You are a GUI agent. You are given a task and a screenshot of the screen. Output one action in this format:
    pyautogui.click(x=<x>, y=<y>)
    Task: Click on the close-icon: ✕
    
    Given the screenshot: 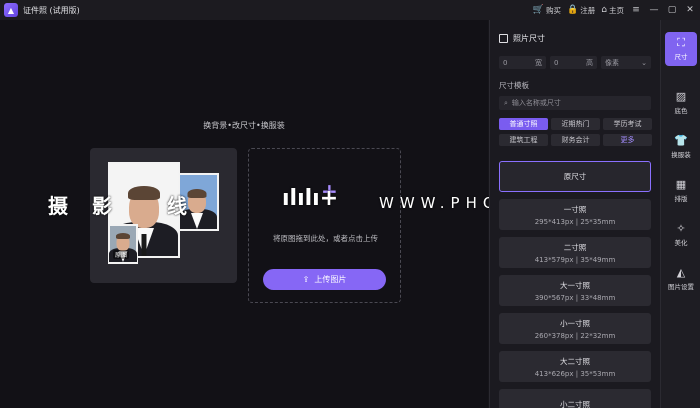 What is the action you would take?
    pyautogui.click(x=690, y=10)
    